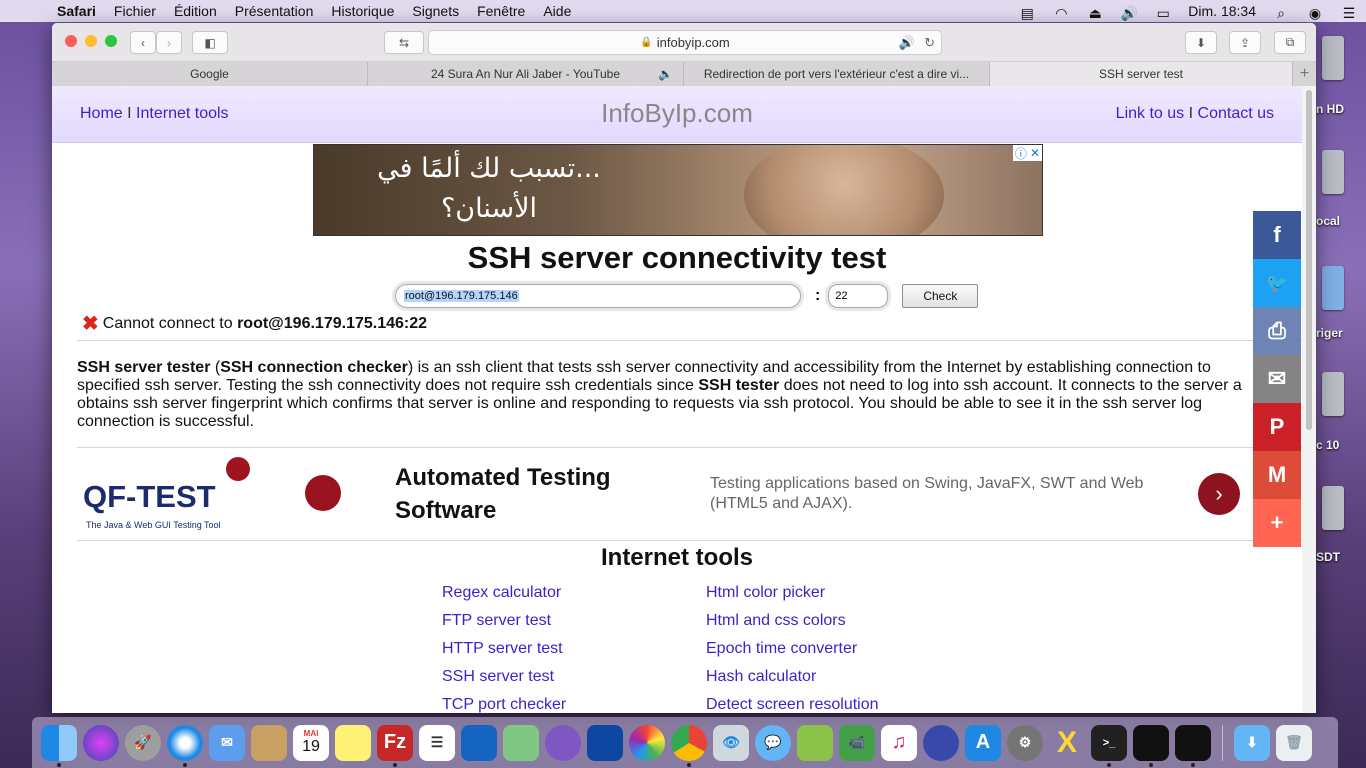 Image resolution: width=1366 pixels, height=768 pixels. Describe the element at coordinates (101, 742) in the screenshot. I see `siri-icon` at that location.